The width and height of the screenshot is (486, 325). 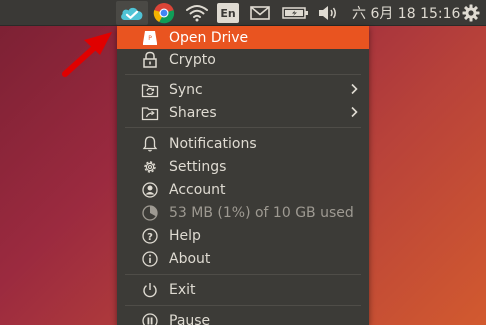 What do you see at coordinates (182, 289) in the screenshot?
I see `exit-label: Exit` at bounding box center [182, 289].